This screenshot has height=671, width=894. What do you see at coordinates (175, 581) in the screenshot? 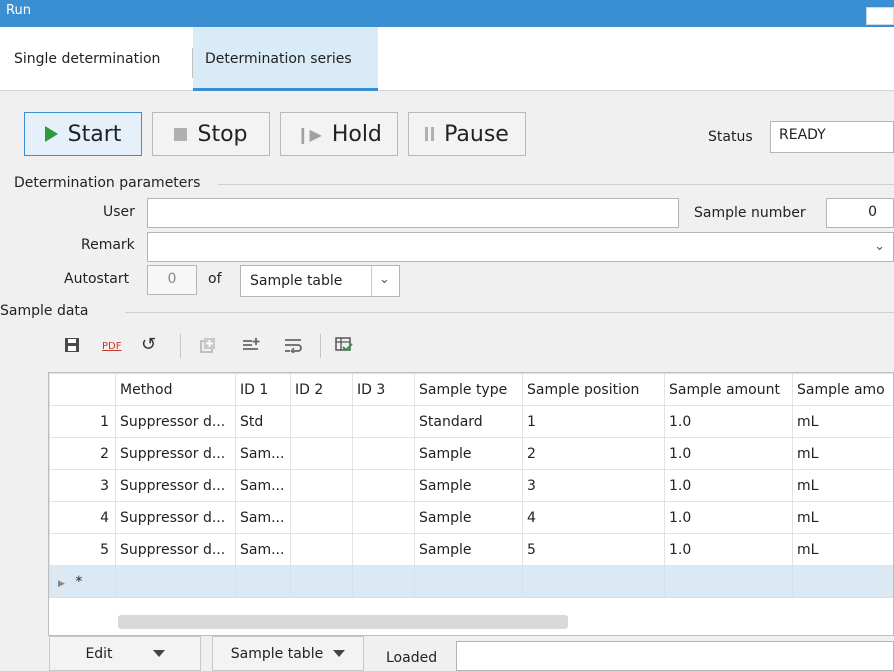
I see `cell-method` at bounding box center [175, 581].